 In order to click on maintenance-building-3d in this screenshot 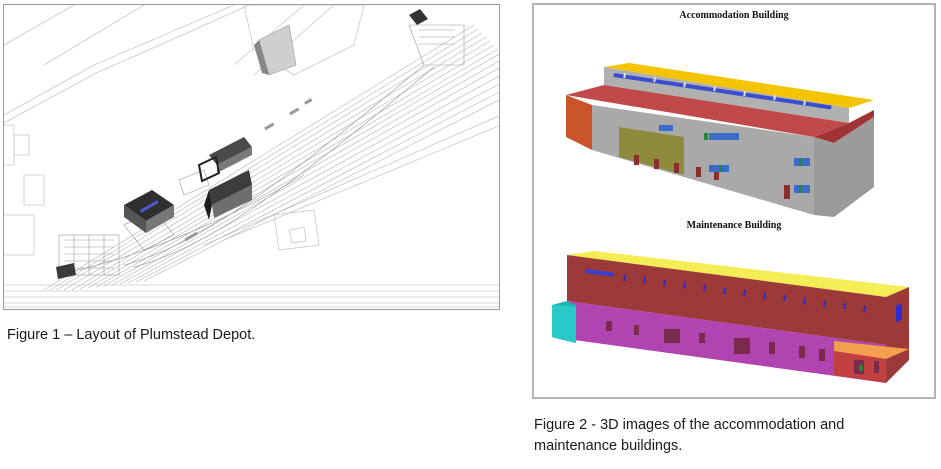, I will do `click(730, 317)`.